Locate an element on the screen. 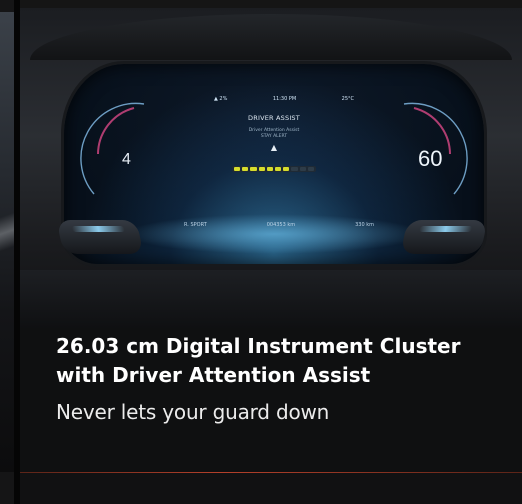 The width and height of the screenshot is (522, 504). steering-trim-left is located at coordinates (100, 237).